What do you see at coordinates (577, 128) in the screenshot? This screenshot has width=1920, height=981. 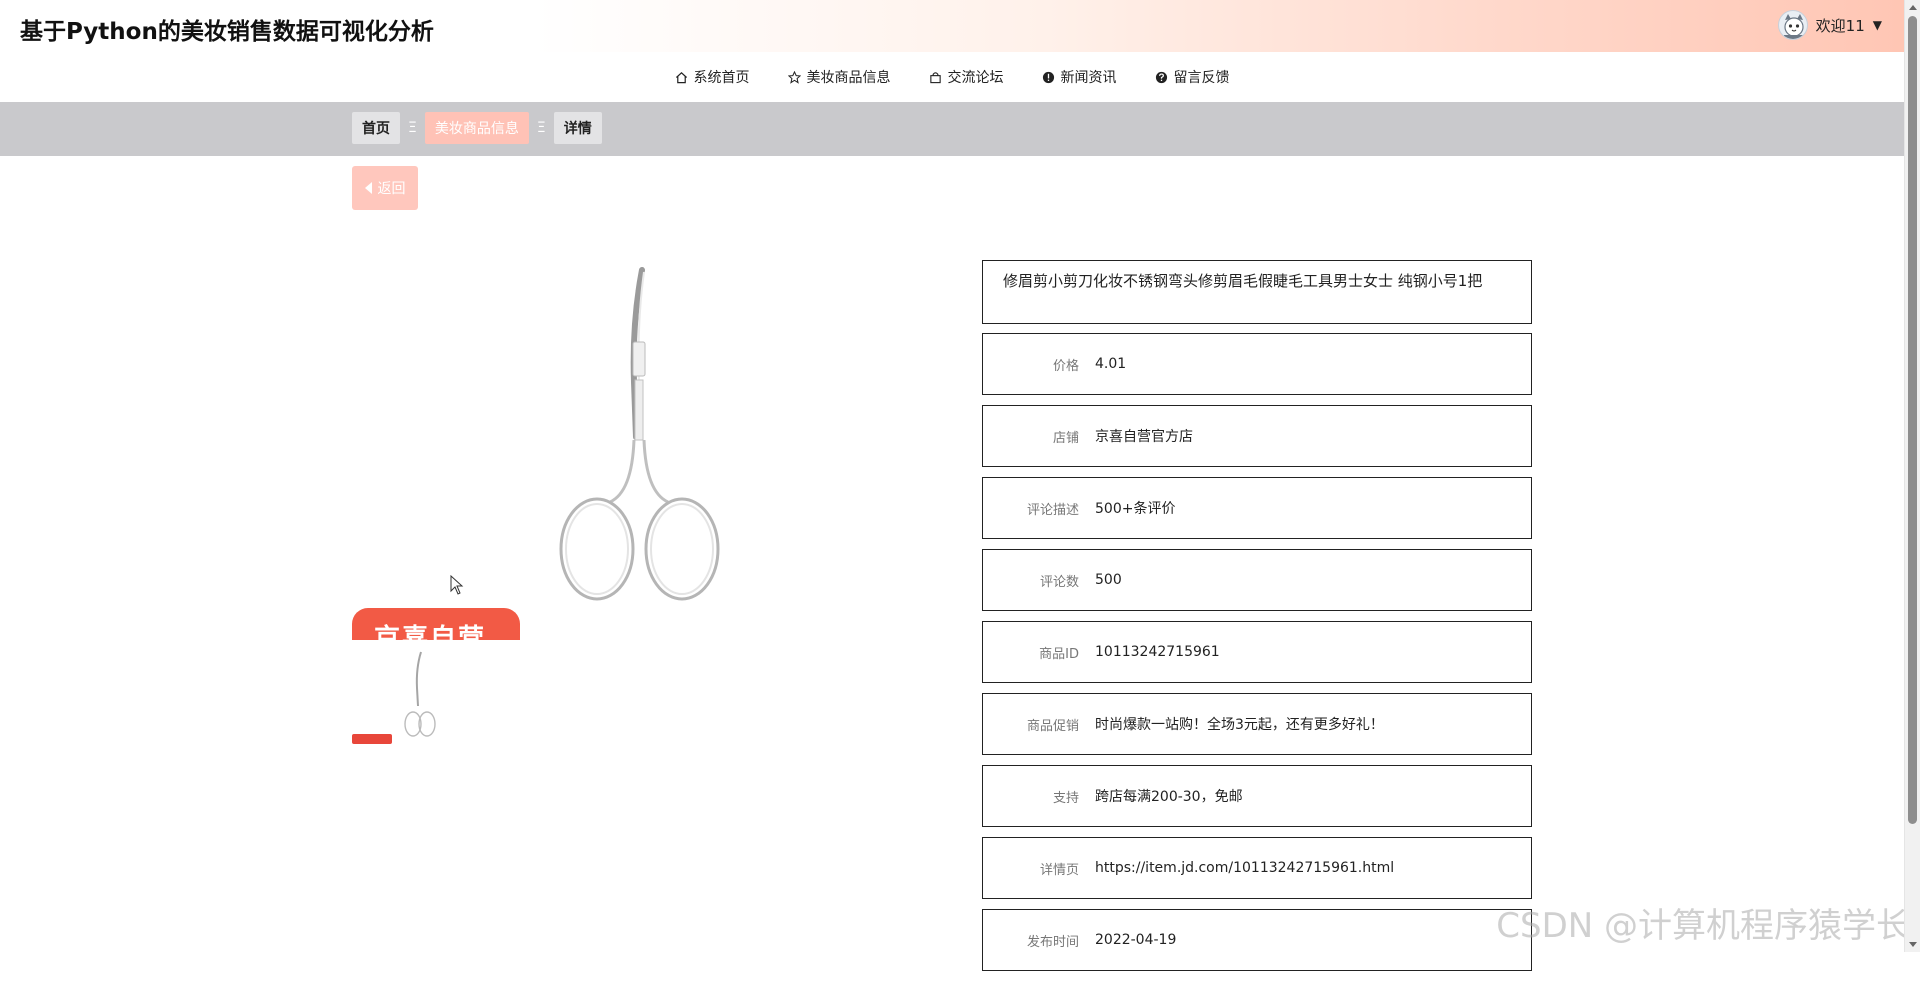 I see `breadcrumb-detail: 详情` at bounding box center [577, 128].